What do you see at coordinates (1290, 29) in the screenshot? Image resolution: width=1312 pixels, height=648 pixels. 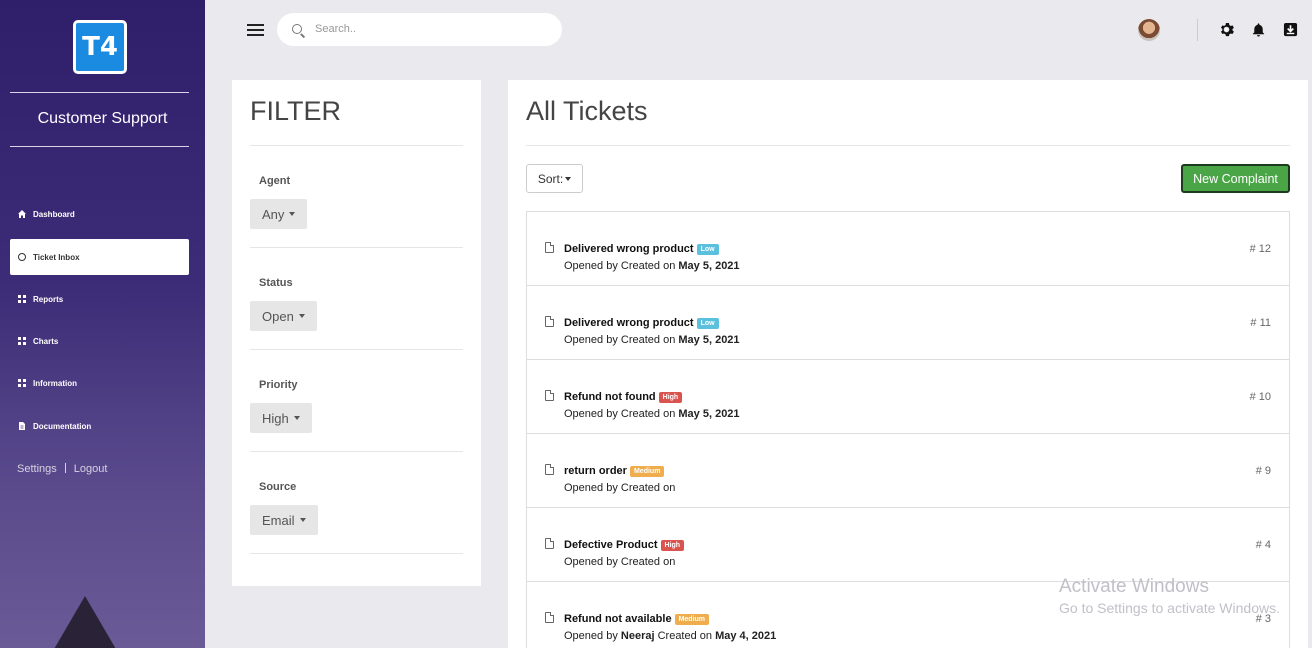 I see `download-icon` at bounding box center [1290, 29].